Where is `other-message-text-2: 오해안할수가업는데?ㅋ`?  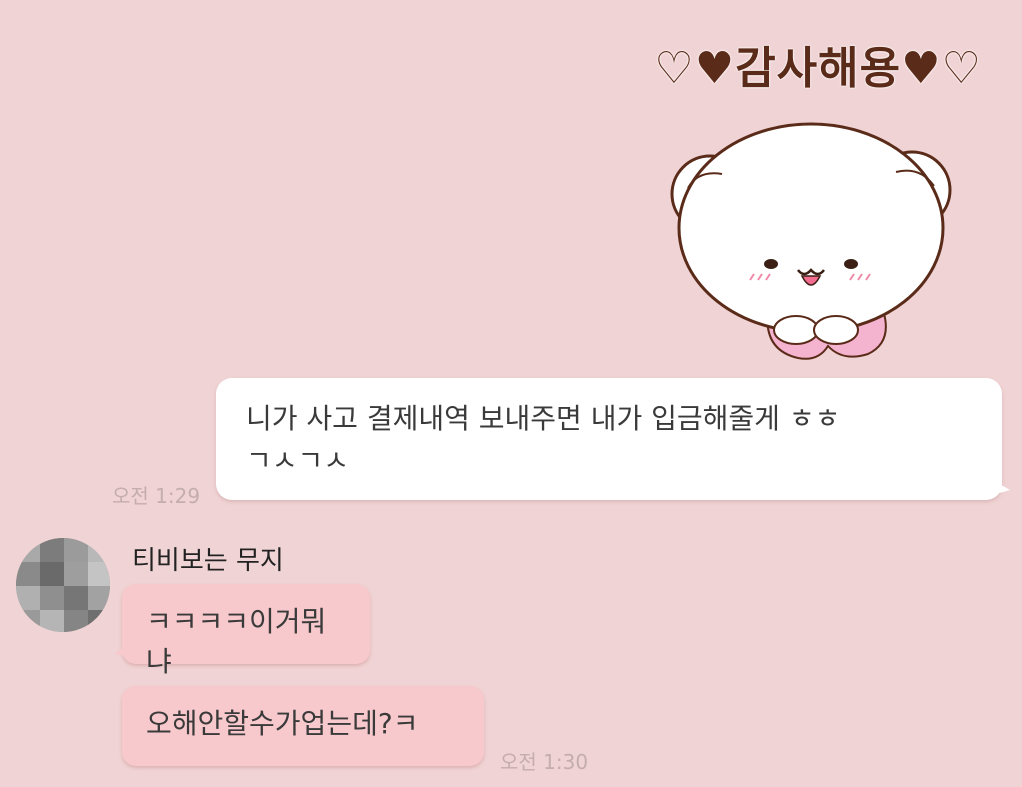
other-message-text-2: 오해안할수가업는데?ㅋ is located at coordinates (282, 723).